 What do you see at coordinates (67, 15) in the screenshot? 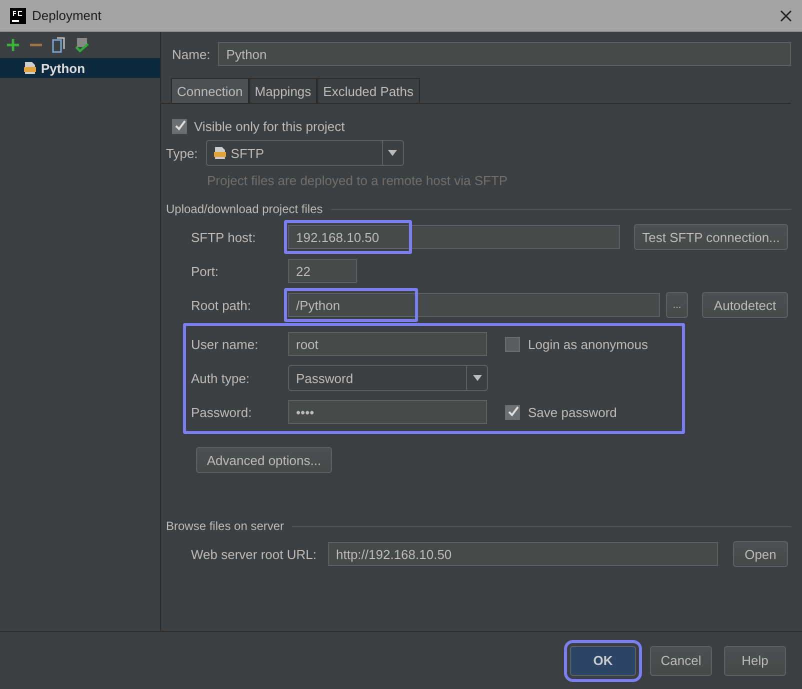
I see `window-title: Deployment` at bounding box center [67, 15].